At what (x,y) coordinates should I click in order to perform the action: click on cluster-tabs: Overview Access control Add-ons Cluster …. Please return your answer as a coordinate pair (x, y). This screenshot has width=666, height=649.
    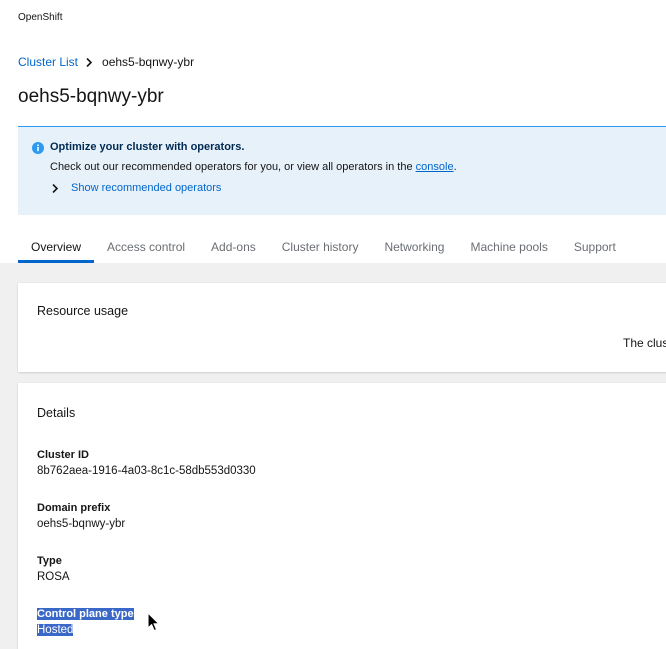
    Looking at the image, I should click on (342, 250).